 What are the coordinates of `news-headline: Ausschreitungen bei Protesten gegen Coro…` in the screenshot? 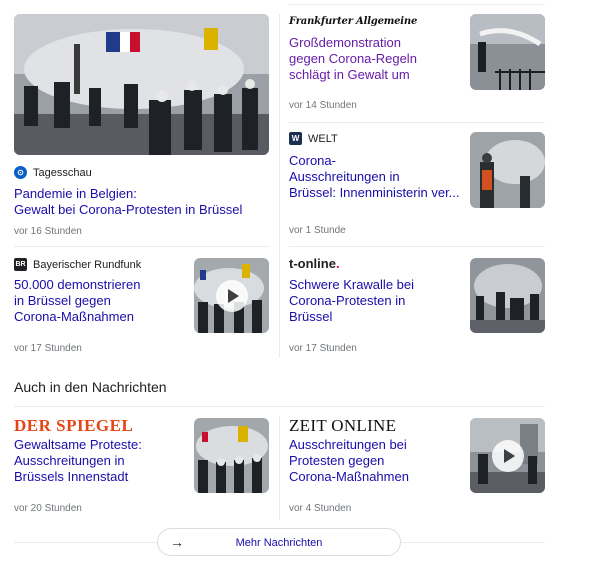 It's located at (349, 460).